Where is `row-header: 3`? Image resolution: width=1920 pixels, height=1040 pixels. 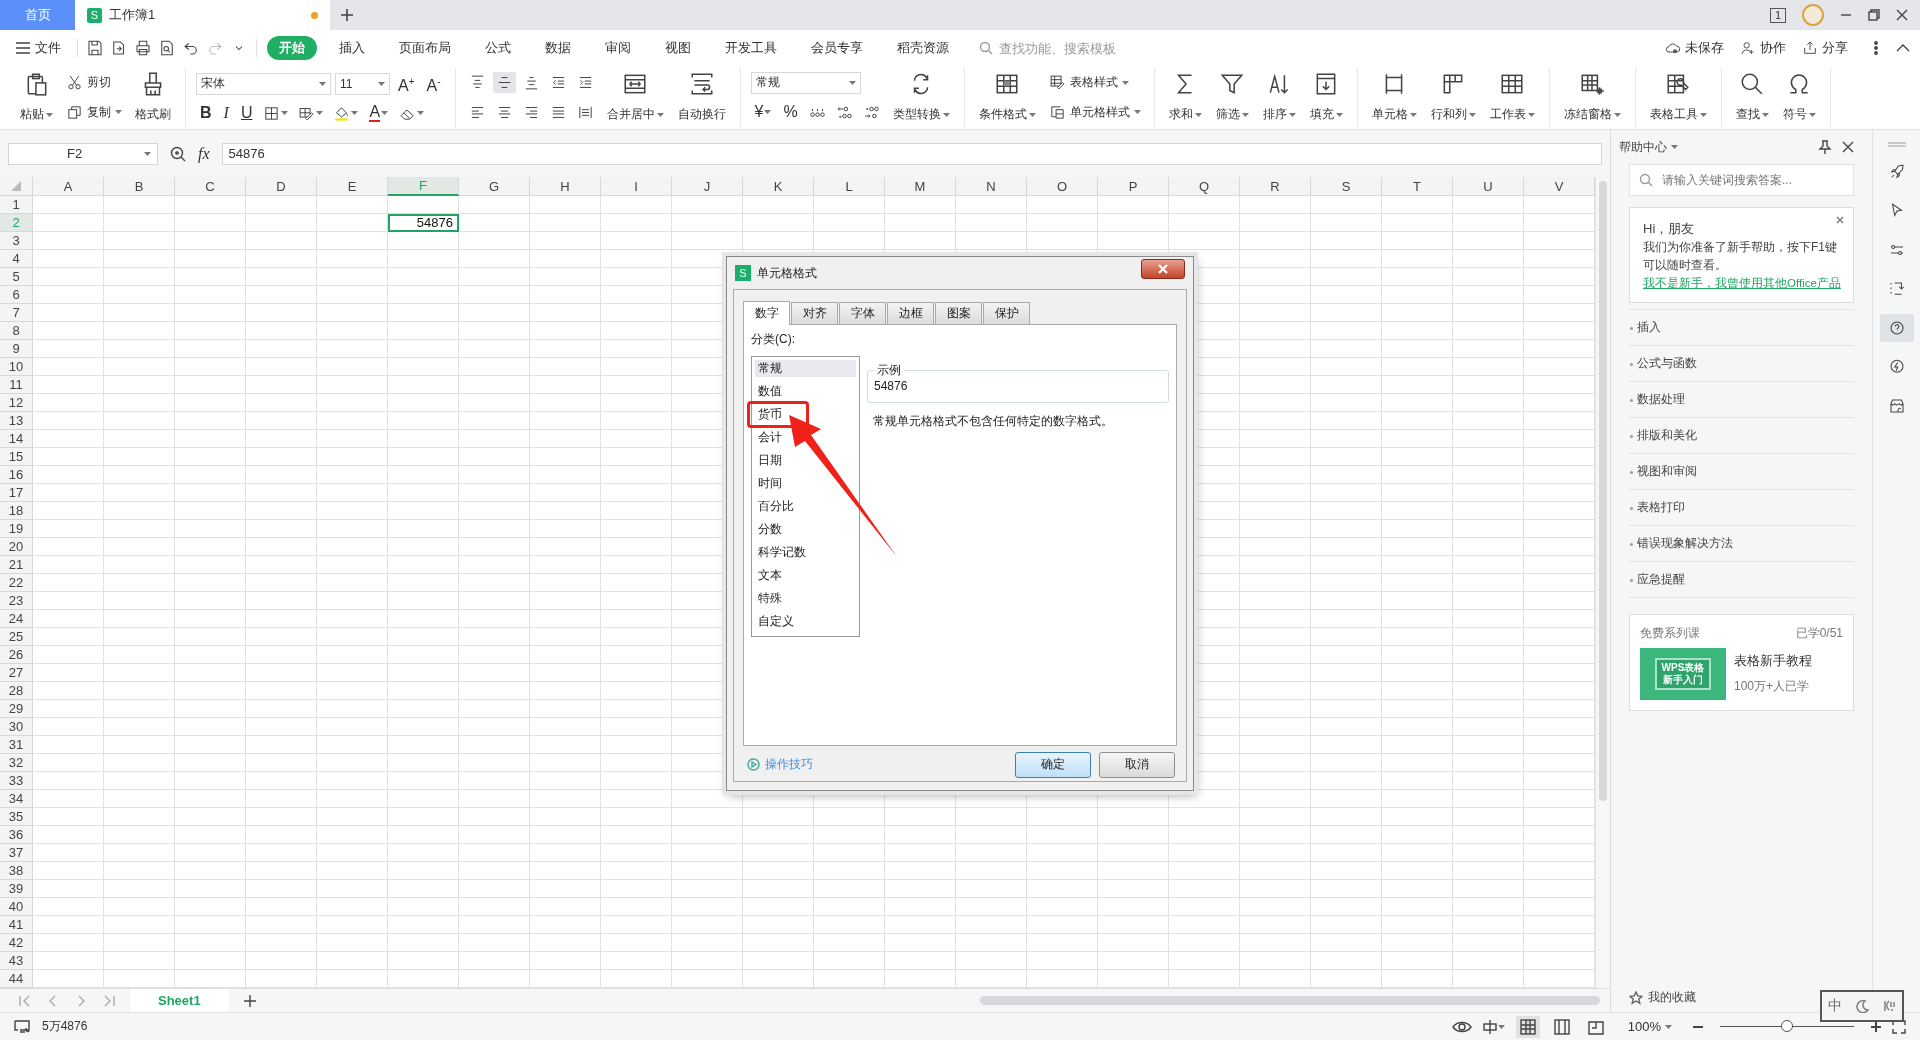
row-header: 3 is located at coordinates (16, 241).